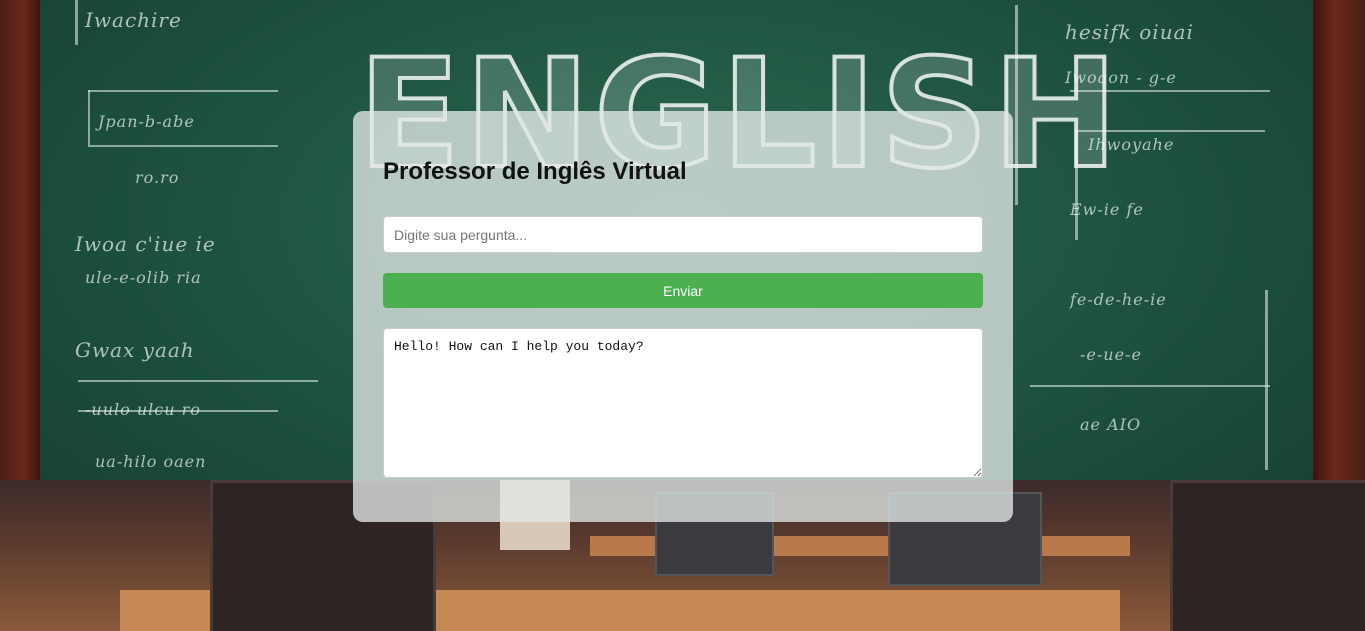 Image resolution: width=1365 pixels, height=631 pixels. What do you see at coordinates (683, 234) in the screenshot?
I see `question-input` at bounding box center [683, 234].